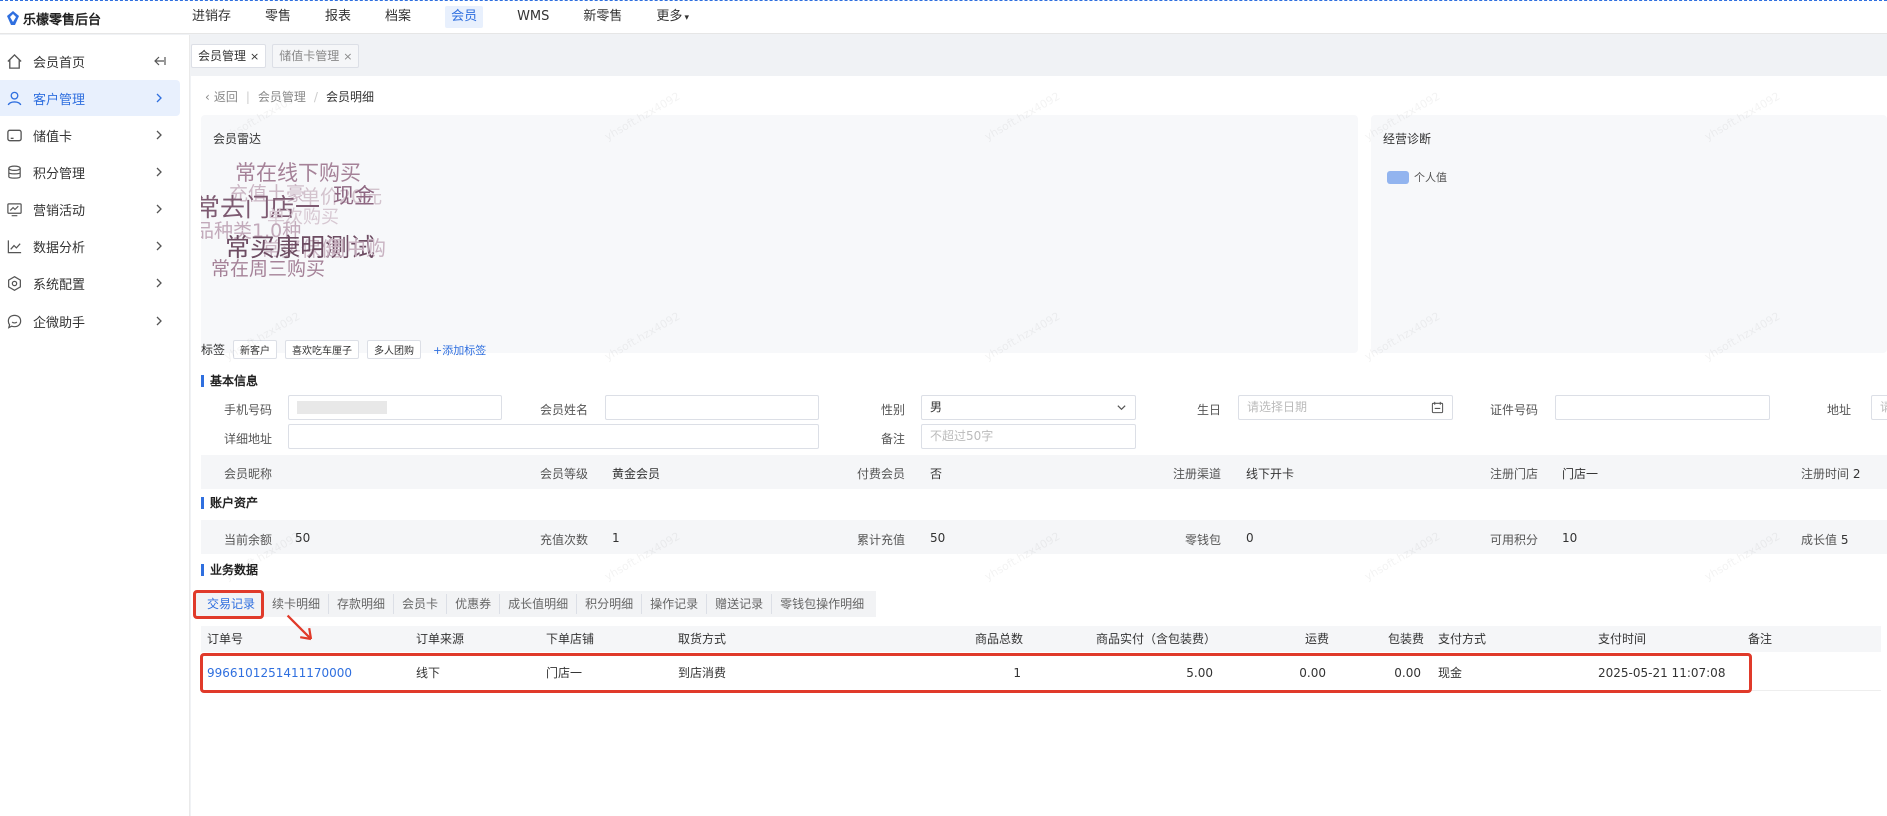 The image size is (1887, 816). What do you see at coordinates (892, 439) in the screenshot?
I see `remark-label: 备注` at bounding box center [892, 439].